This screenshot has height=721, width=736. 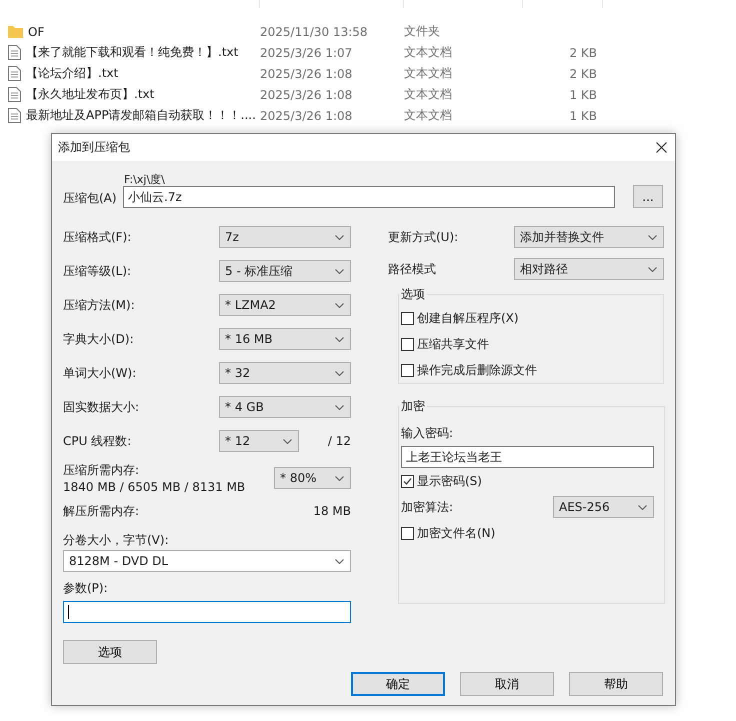 I want to click on file-name: 【论坛介绍】.txt, so click(x=72, y=73).